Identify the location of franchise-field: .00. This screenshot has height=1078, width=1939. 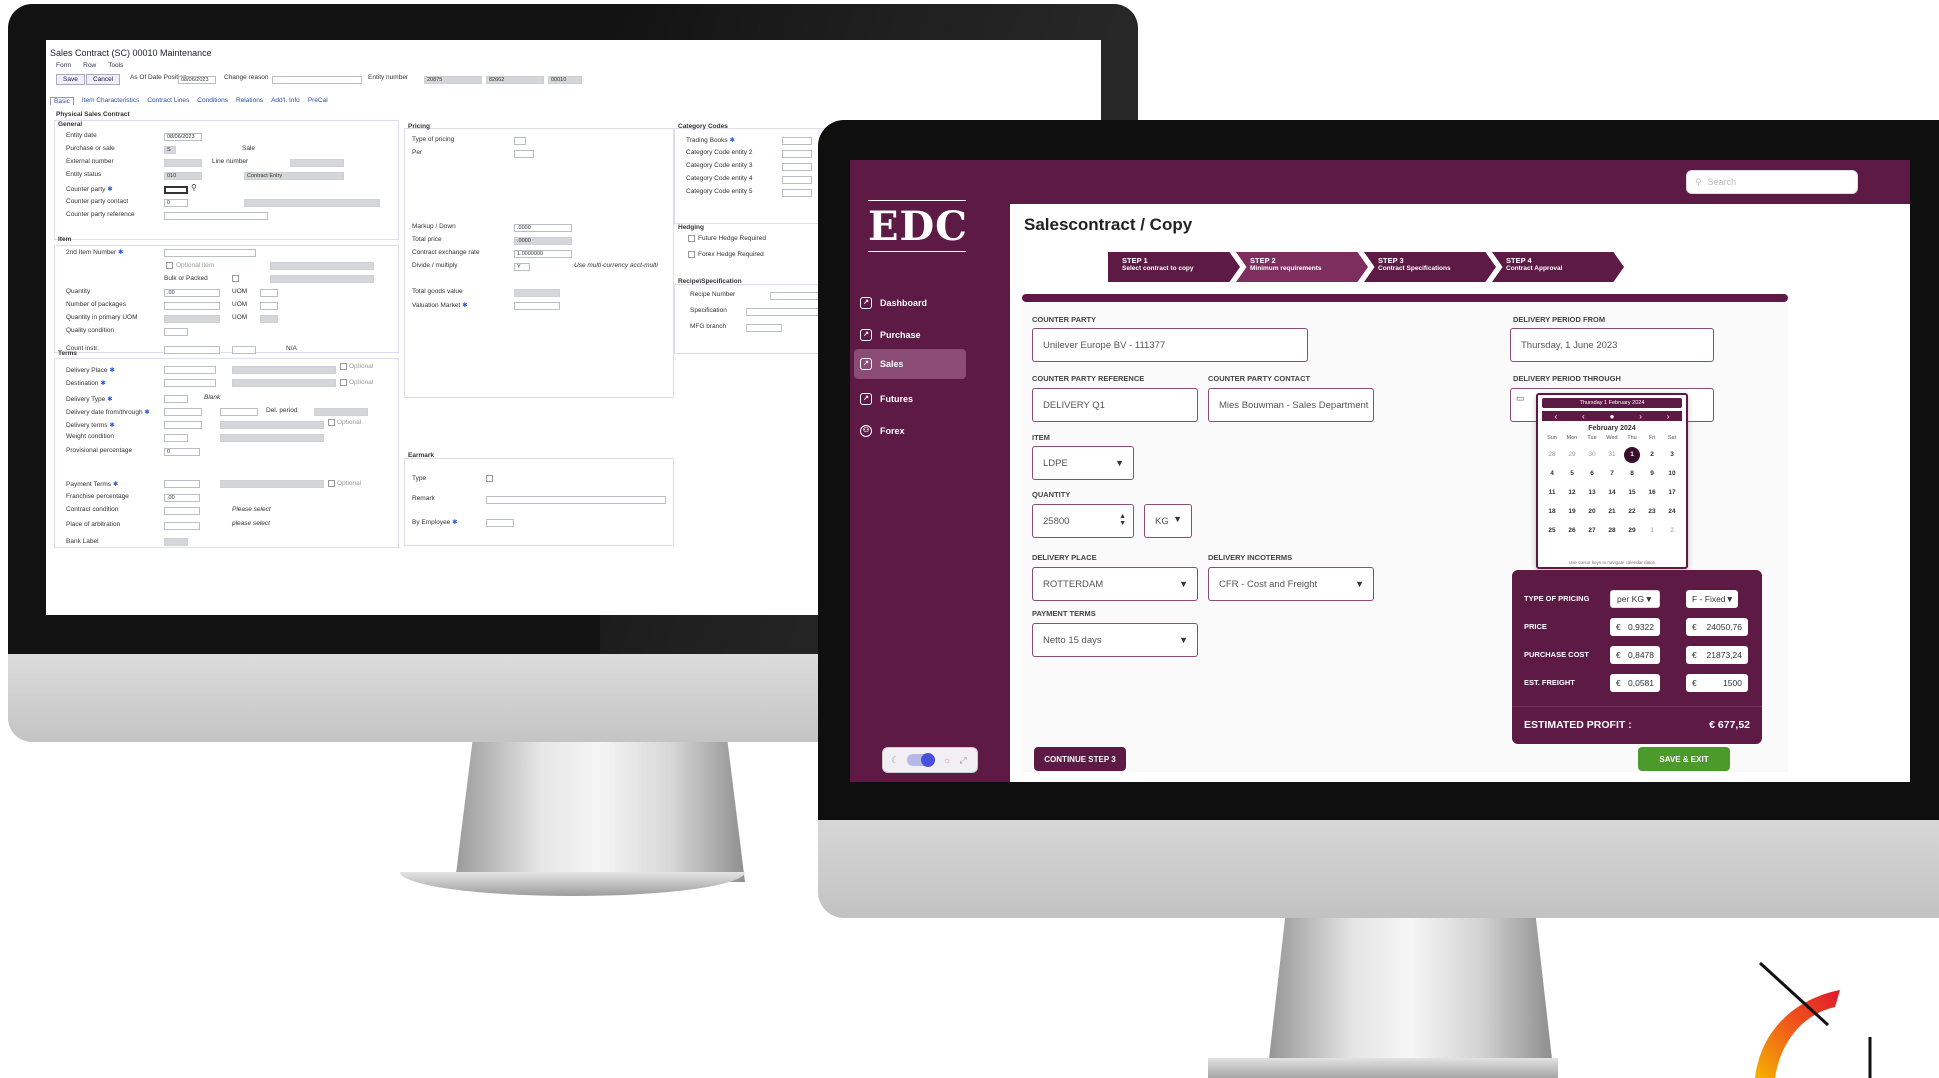
(182, 498).